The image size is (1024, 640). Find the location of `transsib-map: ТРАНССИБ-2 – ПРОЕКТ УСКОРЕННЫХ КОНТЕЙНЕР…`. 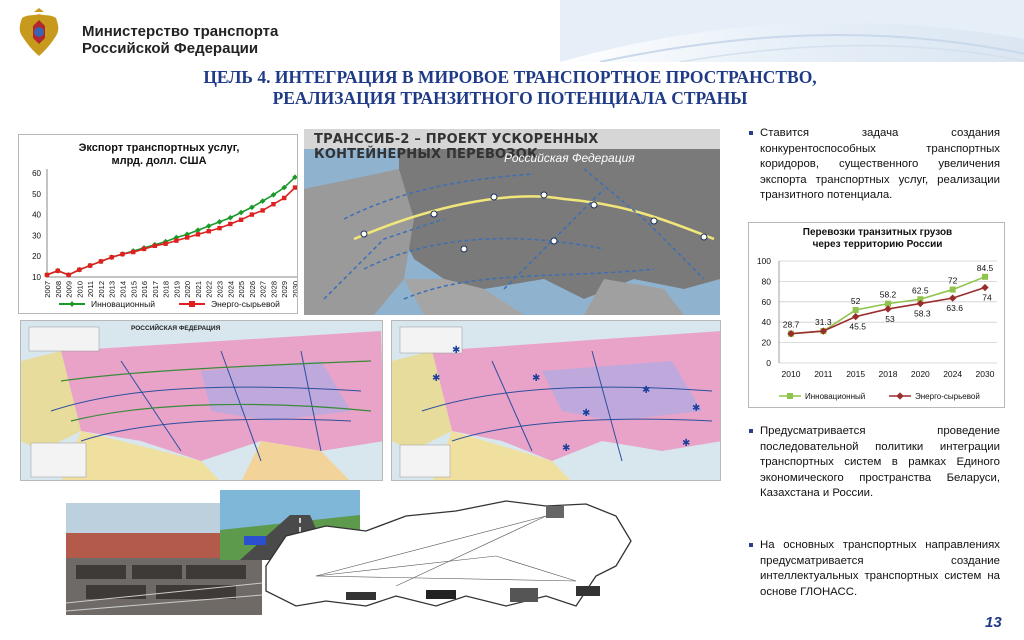

transsib-map: ТРАНССИБ-2 – ПРОЕКТ УСКОРЕННЫХ КОНТЕЙНЕР… is located at coordinates (512, 222).